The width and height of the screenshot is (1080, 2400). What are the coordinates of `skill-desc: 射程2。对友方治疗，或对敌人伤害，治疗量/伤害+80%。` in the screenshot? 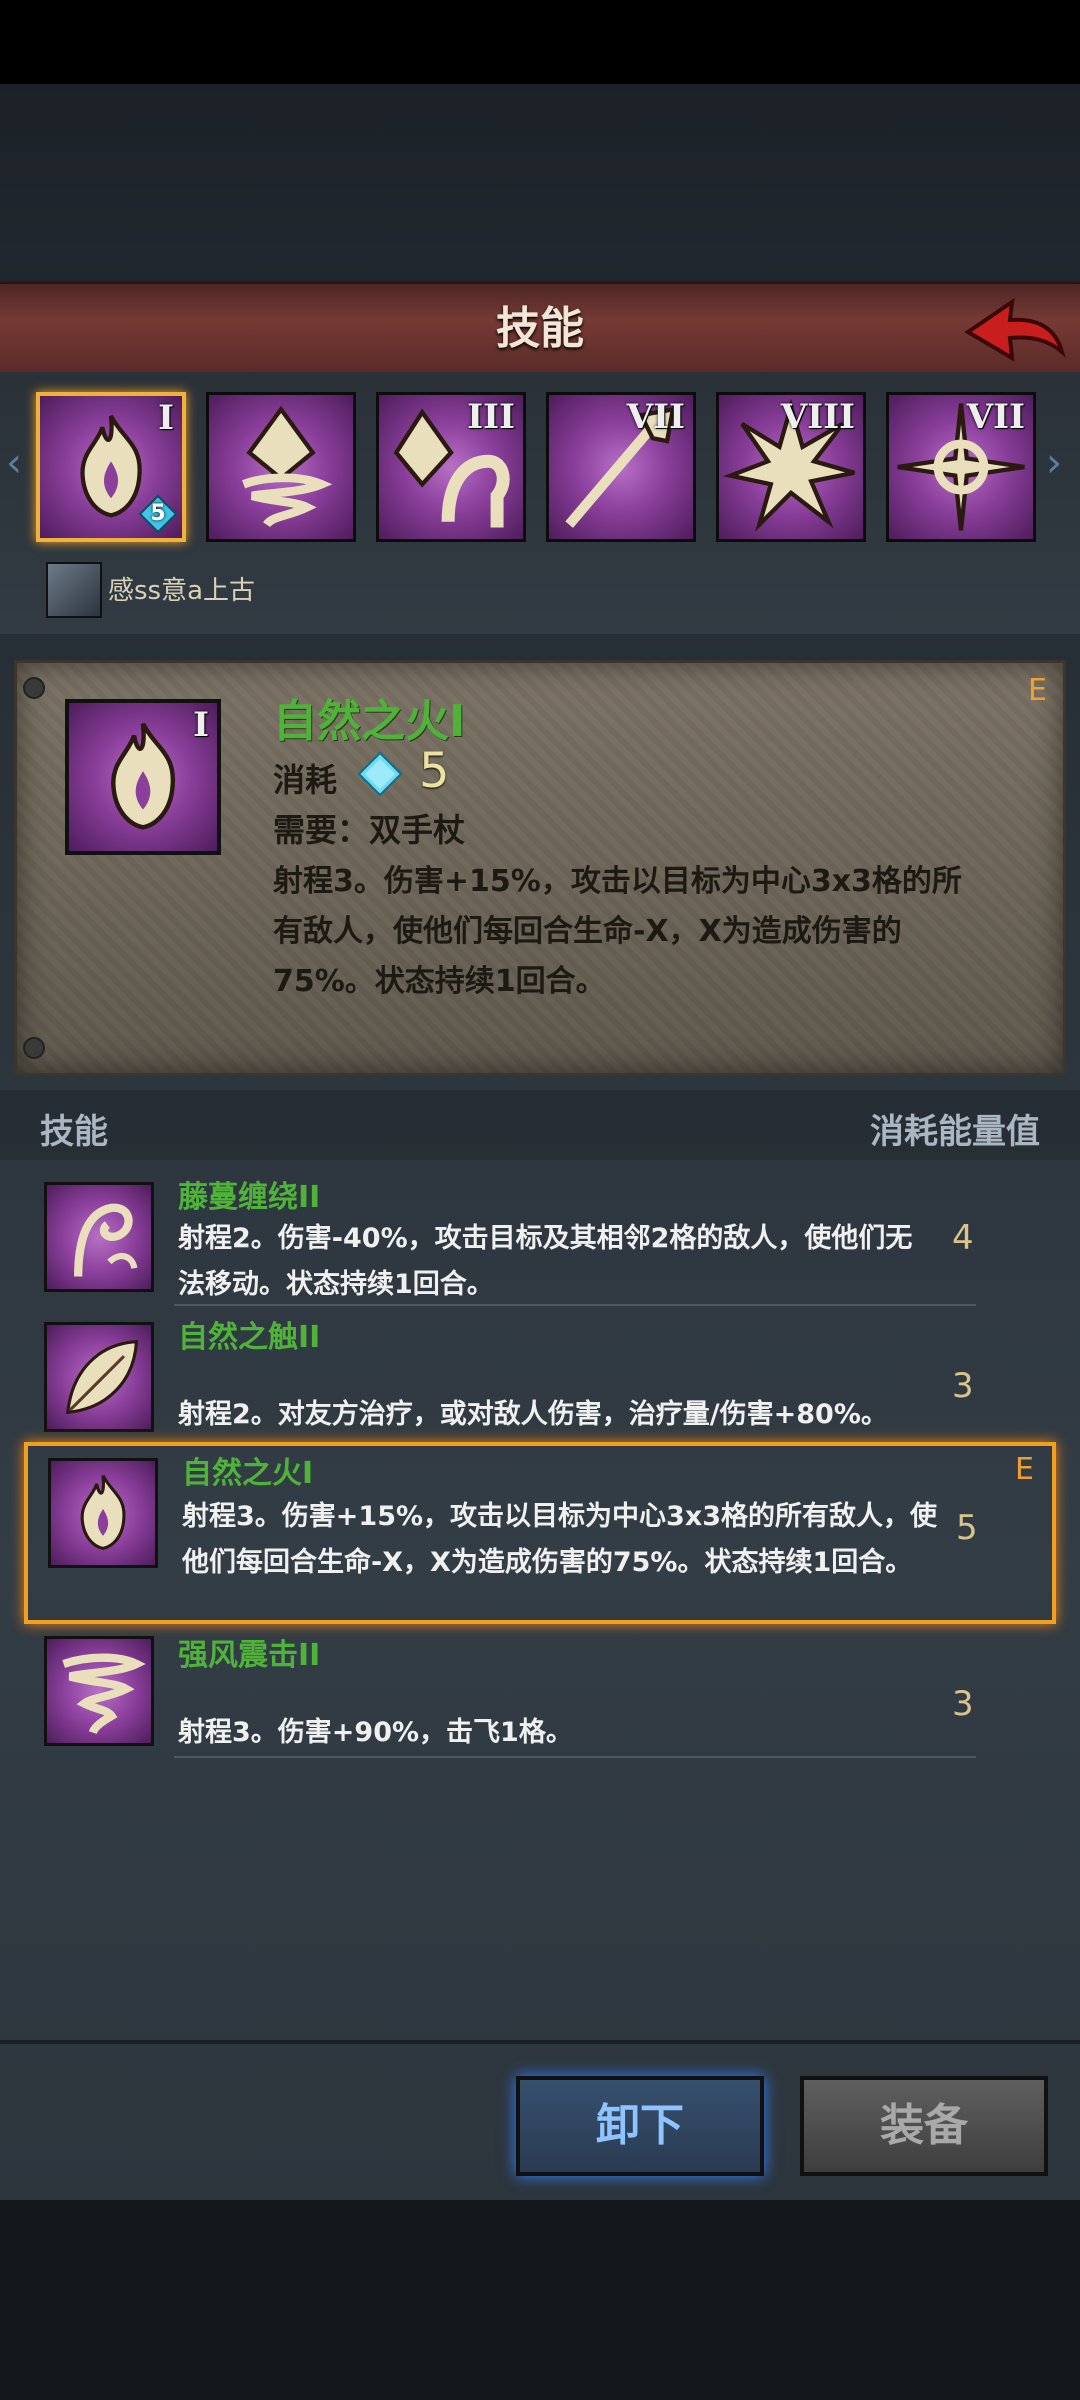 It's located at (533, 1414).